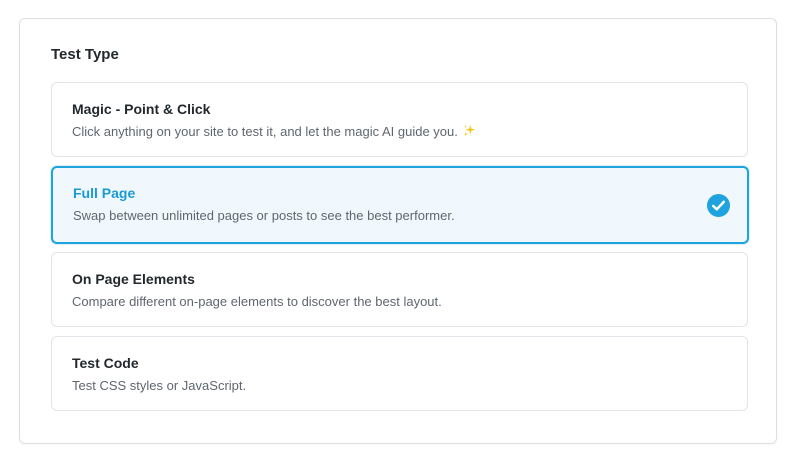  Describe the element at coordinates (141, 109) in the screenshot. I see `option-title: Magic - Point & Click` at that location.